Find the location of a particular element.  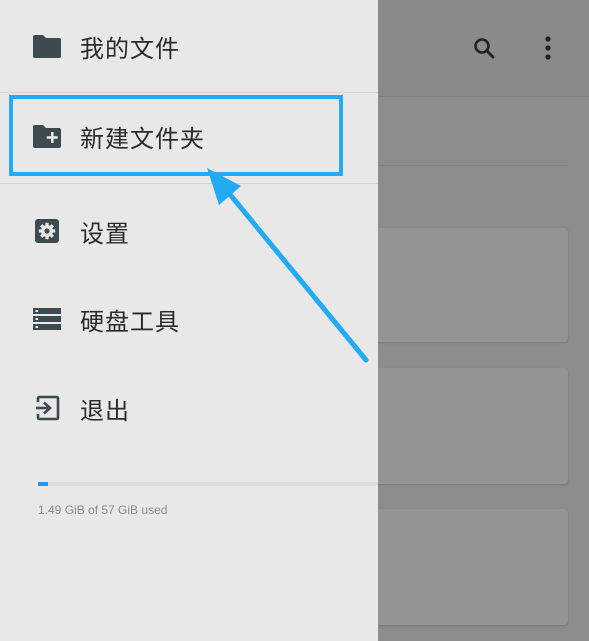

highlight-box is located at coordinates (176, 135).